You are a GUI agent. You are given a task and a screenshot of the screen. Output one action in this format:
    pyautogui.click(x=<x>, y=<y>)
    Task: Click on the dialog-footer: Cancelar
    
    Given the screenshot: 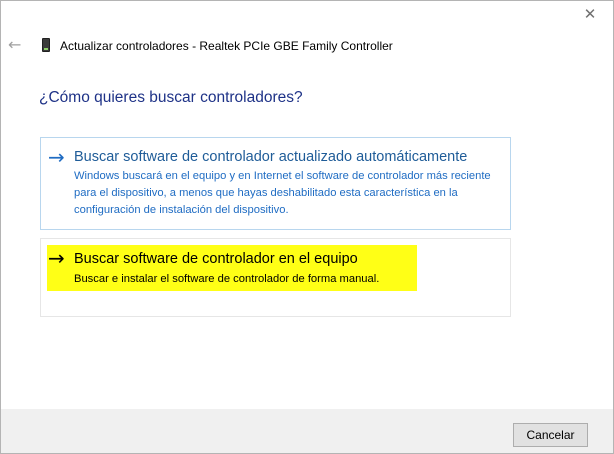 What is the action you would take?
    pyautogui.click(x=307, y=431)
    